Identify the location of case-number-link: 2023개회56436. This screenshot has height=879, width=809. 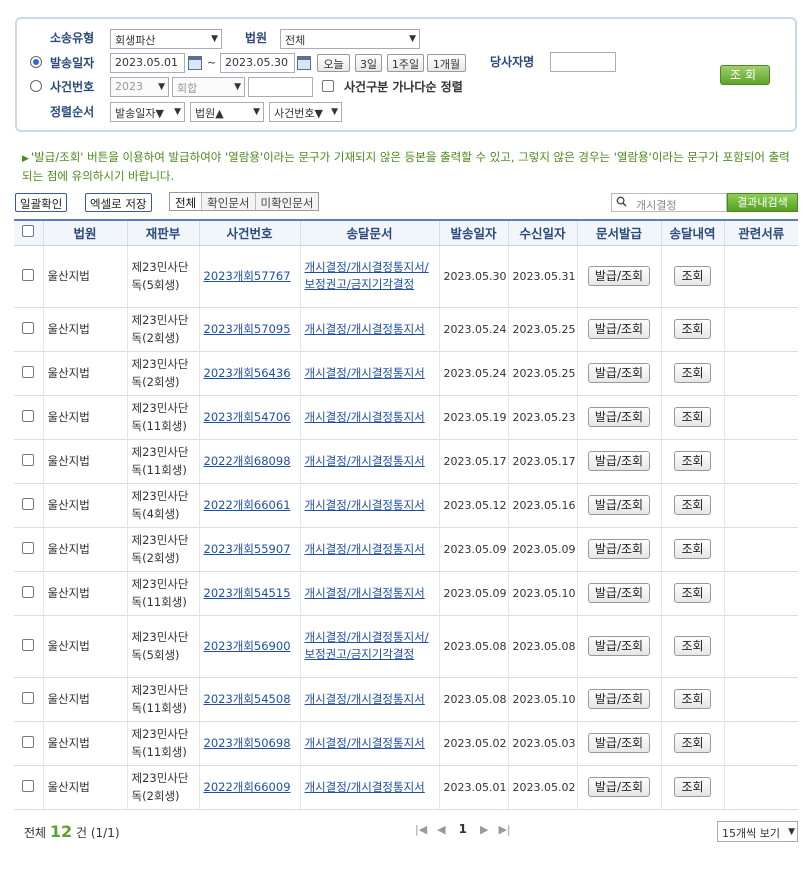
(247, 373).